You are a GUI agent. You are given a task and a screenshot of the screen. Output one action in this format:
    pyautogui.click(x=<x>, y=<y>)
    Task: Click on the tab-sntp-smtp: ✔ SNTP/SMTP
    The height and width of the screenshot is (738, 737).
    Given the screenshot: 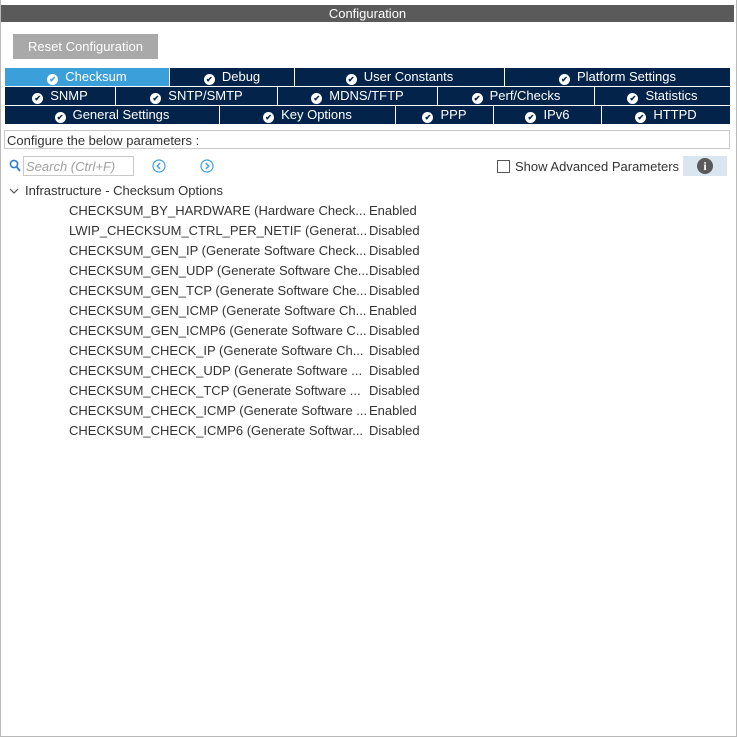 What is the action you would take?
    pyautogui.click(x=197, y=96)
    